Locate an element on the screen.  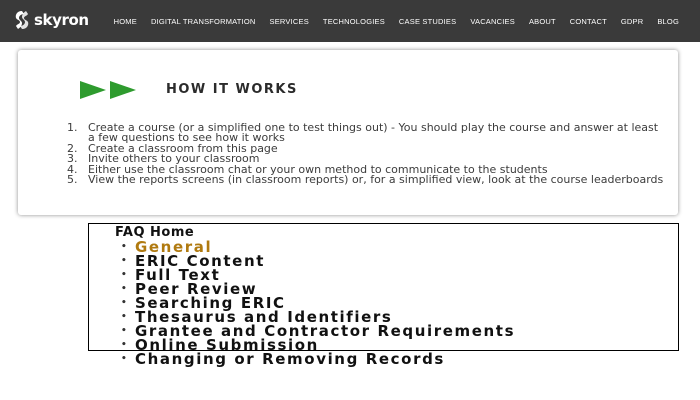
brand-logo: skyron is located at coordinates (51, 20).